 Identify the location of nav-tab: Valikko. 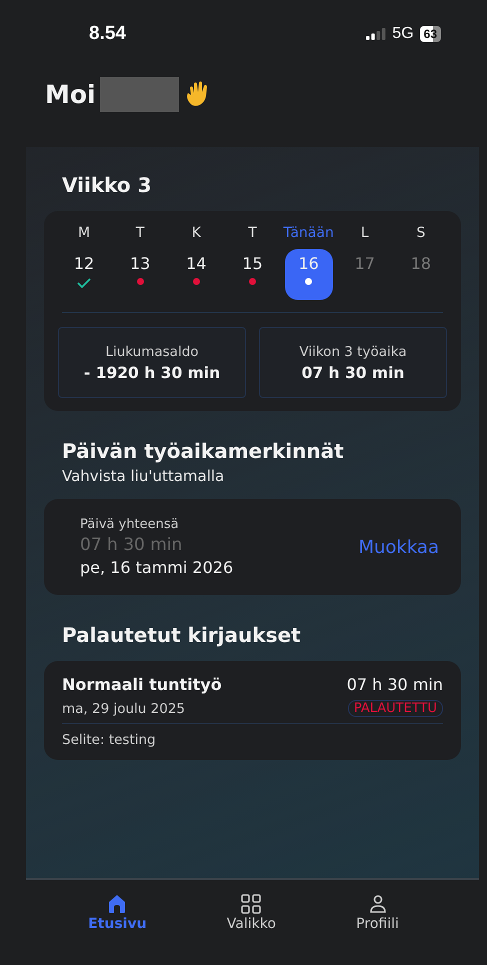
(251, 913).